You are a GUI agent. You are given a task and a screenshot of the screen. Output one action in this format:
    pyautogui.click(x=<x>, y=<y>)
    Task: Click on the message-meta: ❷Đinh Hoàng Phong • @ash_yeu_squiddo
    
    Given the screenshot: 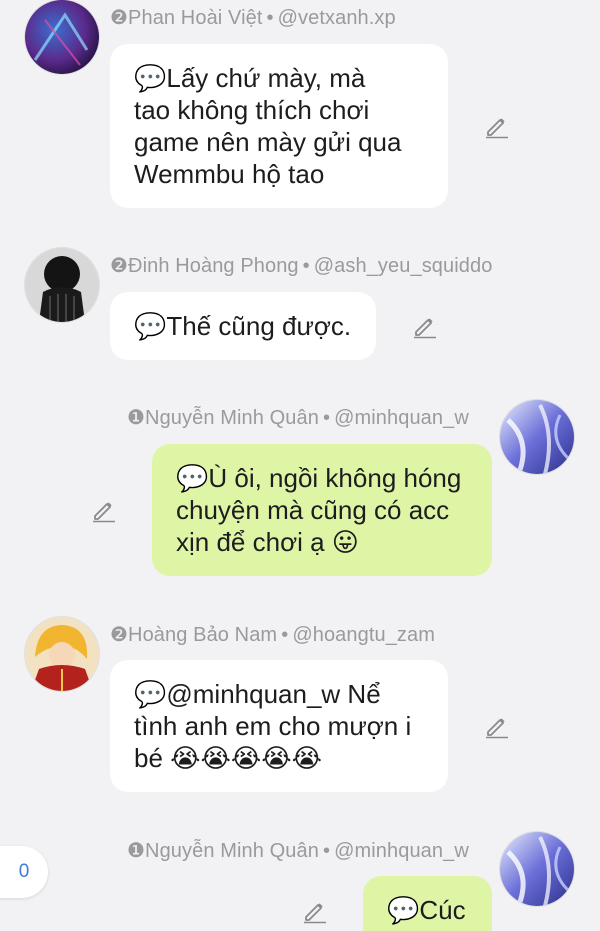 What is the action you would take?
    pyautogui.click(x=301, y=265)
    